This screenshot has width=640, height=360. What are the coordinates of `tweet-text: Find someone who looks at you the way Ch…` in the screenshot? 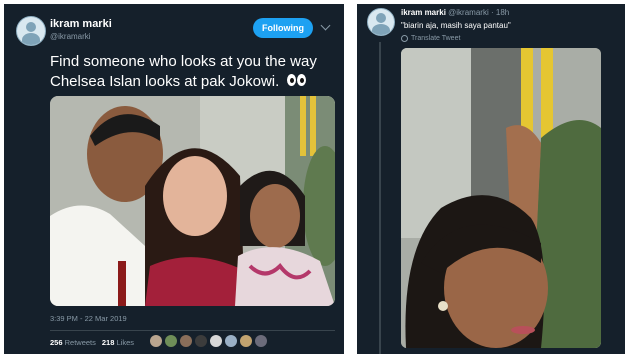 It's located at (192, 72).